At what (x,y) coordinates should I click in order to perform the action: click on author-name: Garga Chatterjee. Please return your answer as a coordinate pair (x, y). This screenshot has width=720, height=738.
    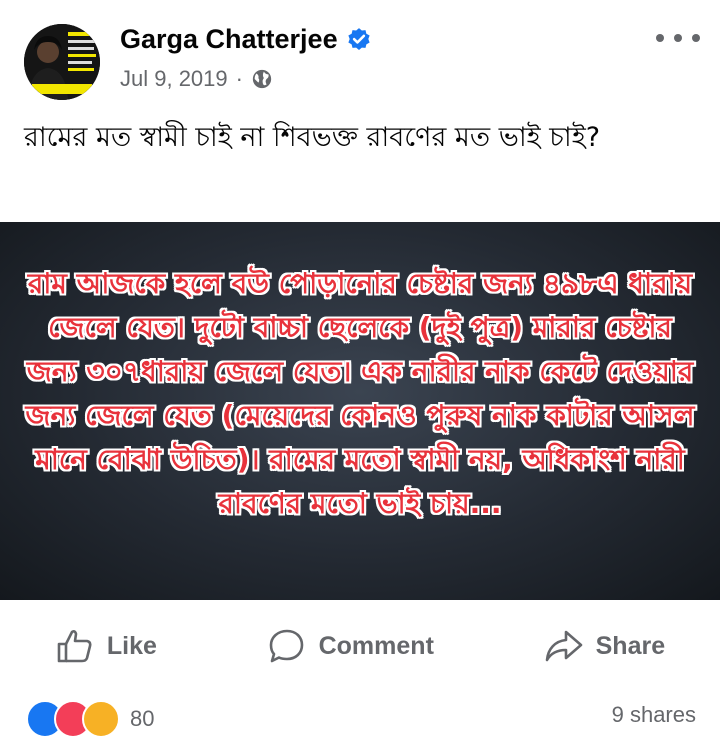
    Looking at the image, I should click on (229, 39).